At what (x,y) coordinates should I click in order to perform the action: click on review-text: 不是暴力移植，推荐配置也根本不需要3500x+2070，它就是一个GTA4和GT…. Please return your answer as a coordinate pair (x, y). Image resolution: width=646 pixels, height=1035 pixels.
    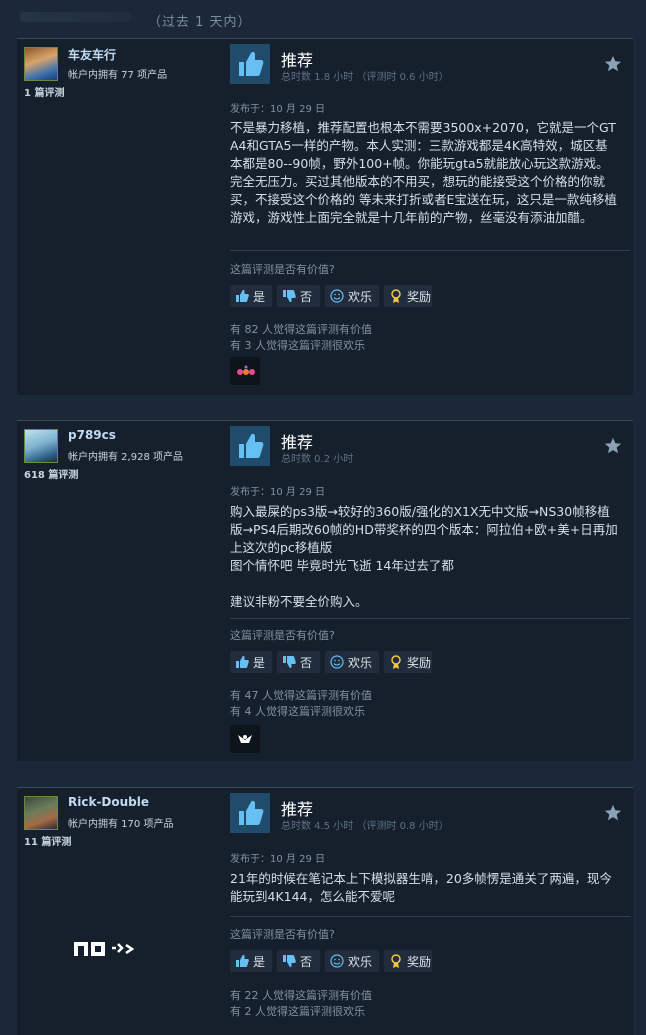
    Looking at the image, I should click on (423, 172).